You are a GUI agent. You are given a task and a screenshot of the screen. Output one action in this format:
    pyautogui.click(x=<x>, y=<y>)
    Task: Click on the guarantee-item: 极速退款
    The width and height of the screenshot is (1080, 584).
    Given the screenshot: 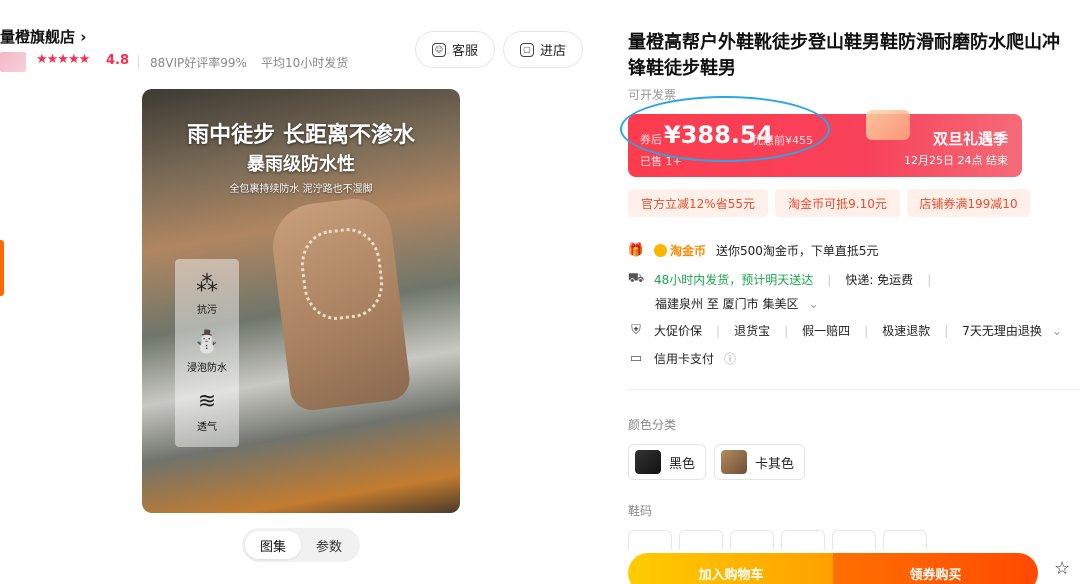 What is the action you would take?
    pyautogui.click(x=906, y=331)
    